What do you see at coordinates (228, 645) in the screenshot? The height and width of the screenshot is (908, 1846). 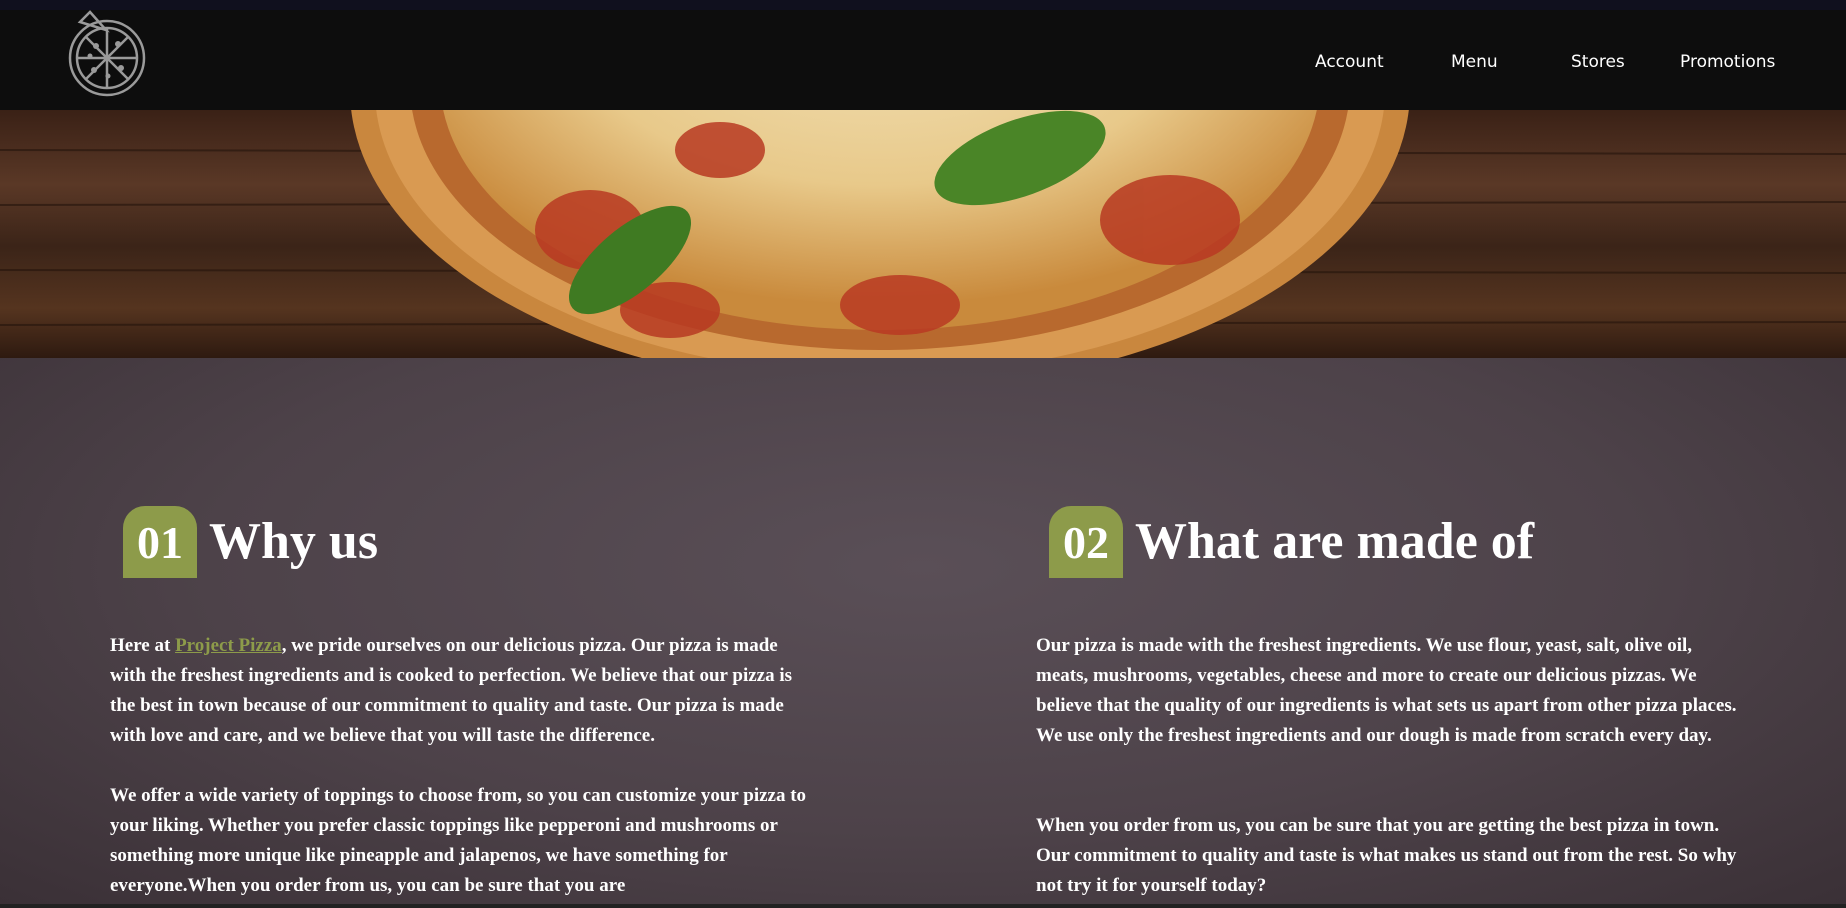 I see `project-pizza-link: Project Pizza` at bounding box center [228, 645].